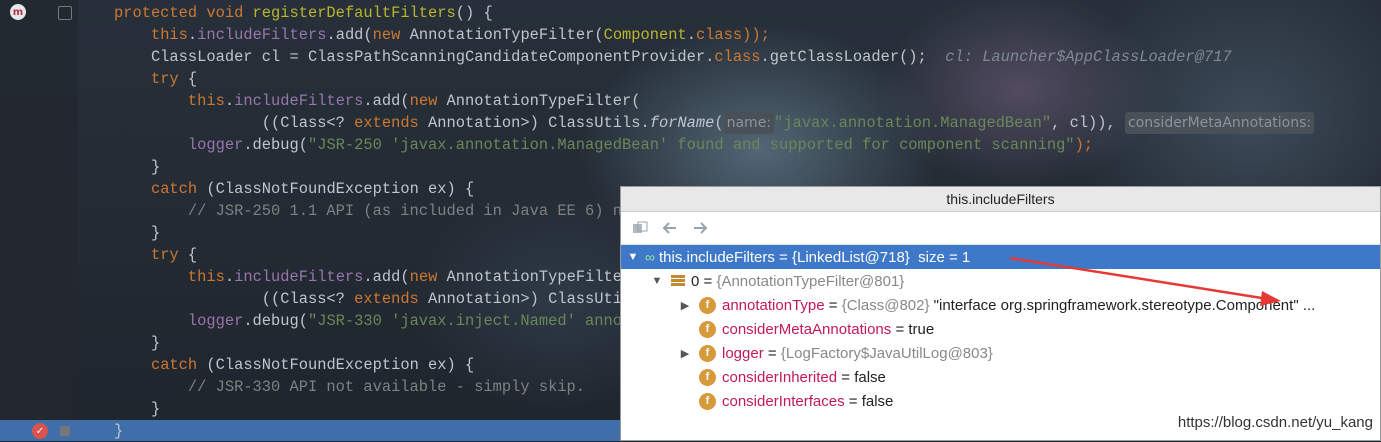  I want to click on watermark-url: https://blog.csdn.net/yu_kang, so click(1275, 422).